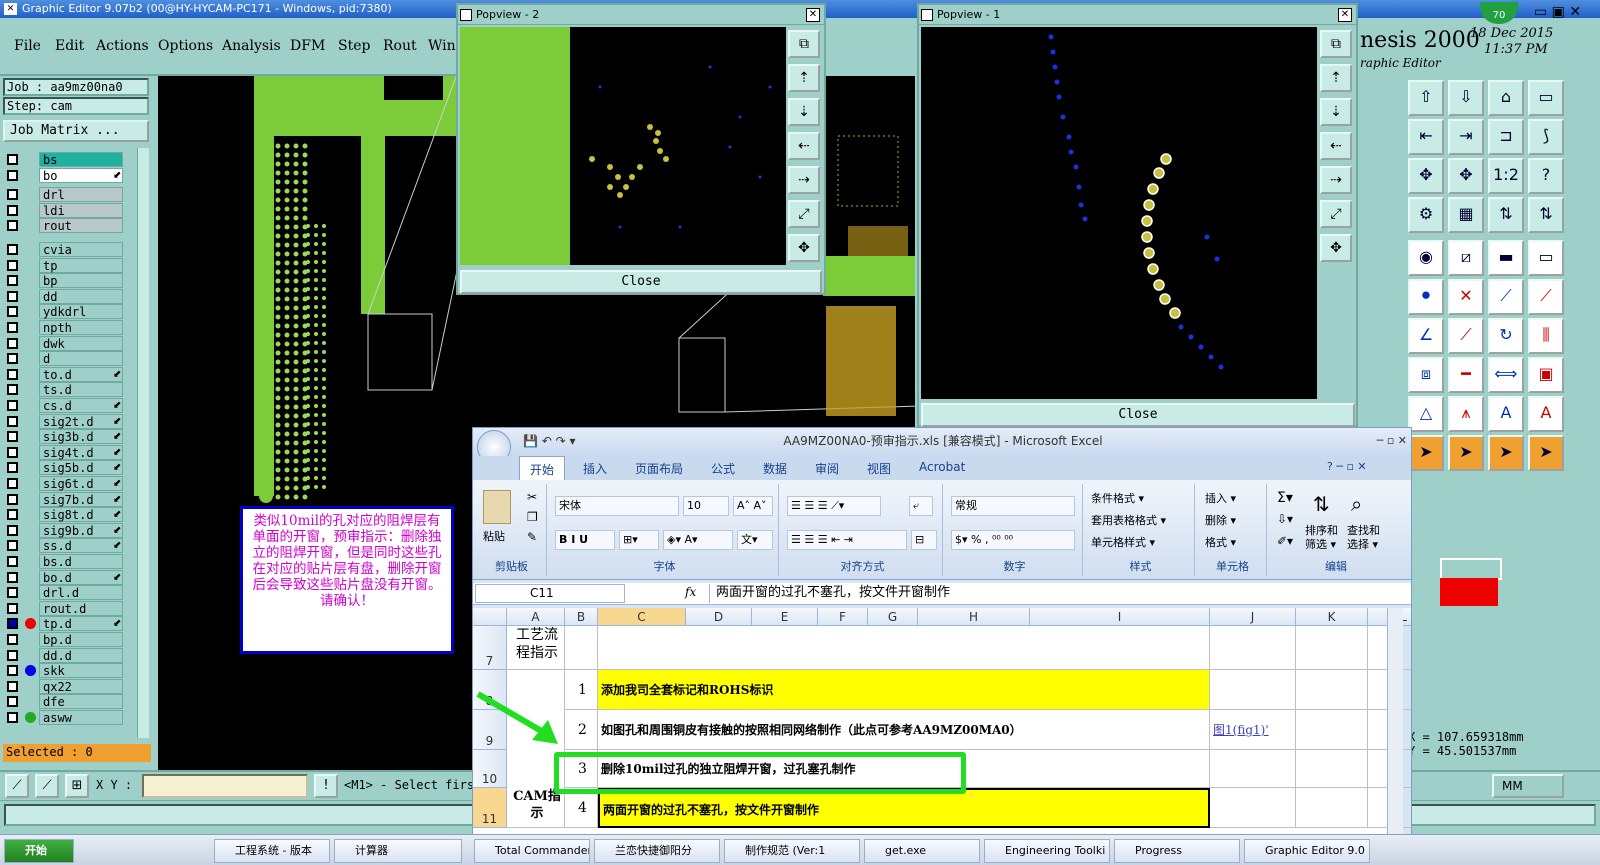 The image size is (1600, 865). Describe the element at coordinates (251, 46) in the screenshot. I see `menu-analysis: Analysis` at that location.